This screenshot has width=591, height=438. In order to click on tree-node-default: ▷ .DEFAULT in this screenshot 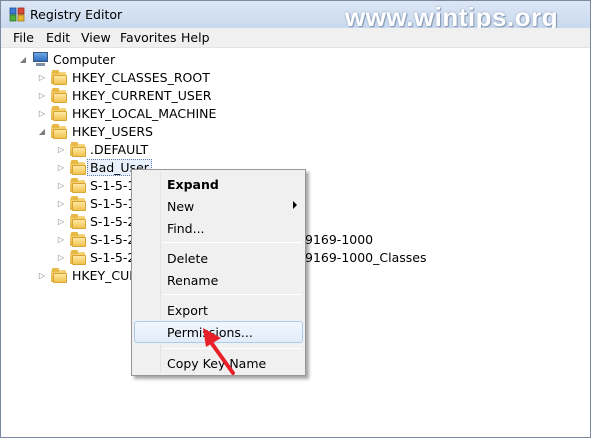, I will do `click(126, 150)`.